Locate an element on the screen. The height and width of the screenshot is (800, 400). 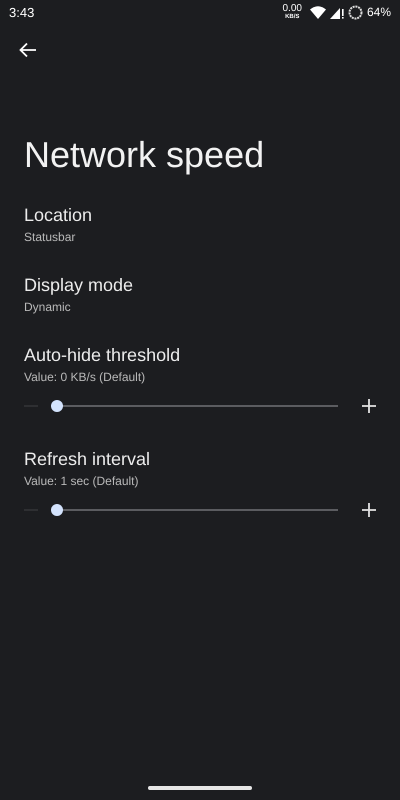
setting-value: Value: 1 sec (Default) is located at coordinates (82, 481).